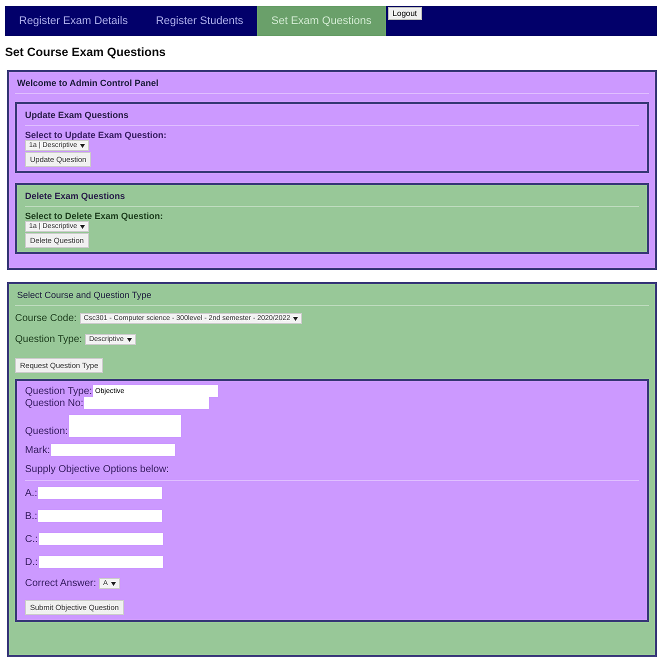  What do you see at coordinates (96, 135) in the screenshot?
I see `select-label: Select to Update Exam Question:` at bounding box center [96, 135].